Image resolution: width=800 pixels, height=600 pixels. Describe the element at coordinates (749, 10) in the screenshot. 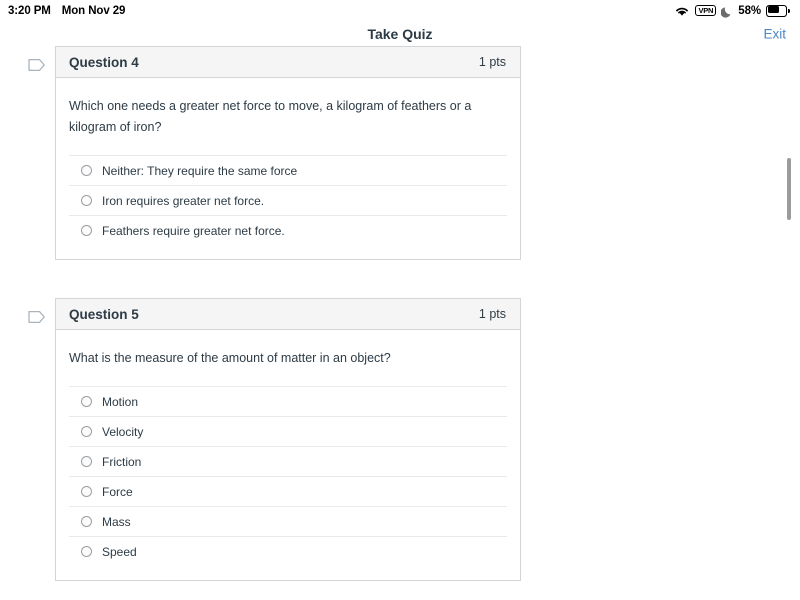

I see `battery-percent: 58%` at that location.